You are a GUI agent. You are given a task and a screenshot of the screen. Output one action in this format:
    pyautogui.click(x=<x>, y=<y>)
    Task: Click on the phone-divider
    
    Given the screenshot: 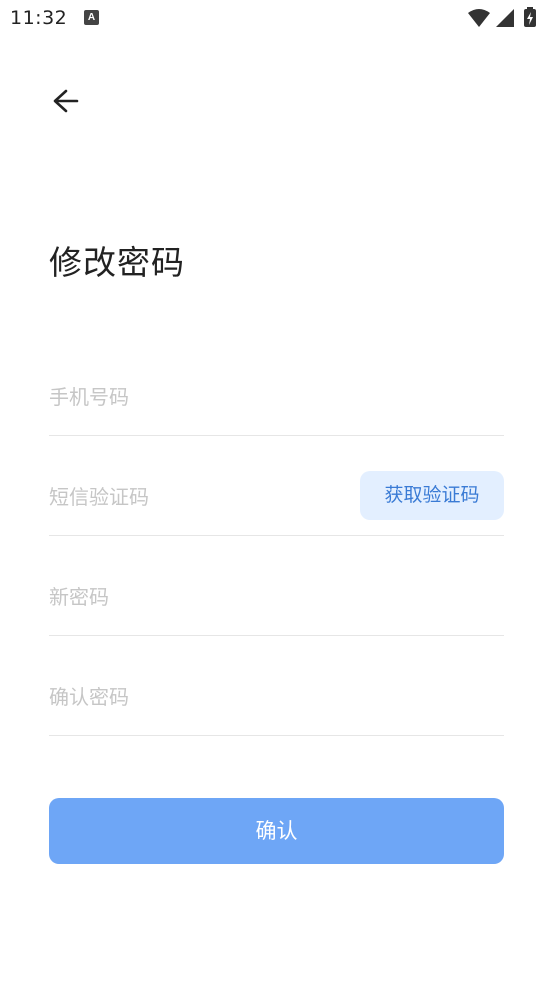 What is the action you would take?
    pyautogui.click(x=276, y=435)
    